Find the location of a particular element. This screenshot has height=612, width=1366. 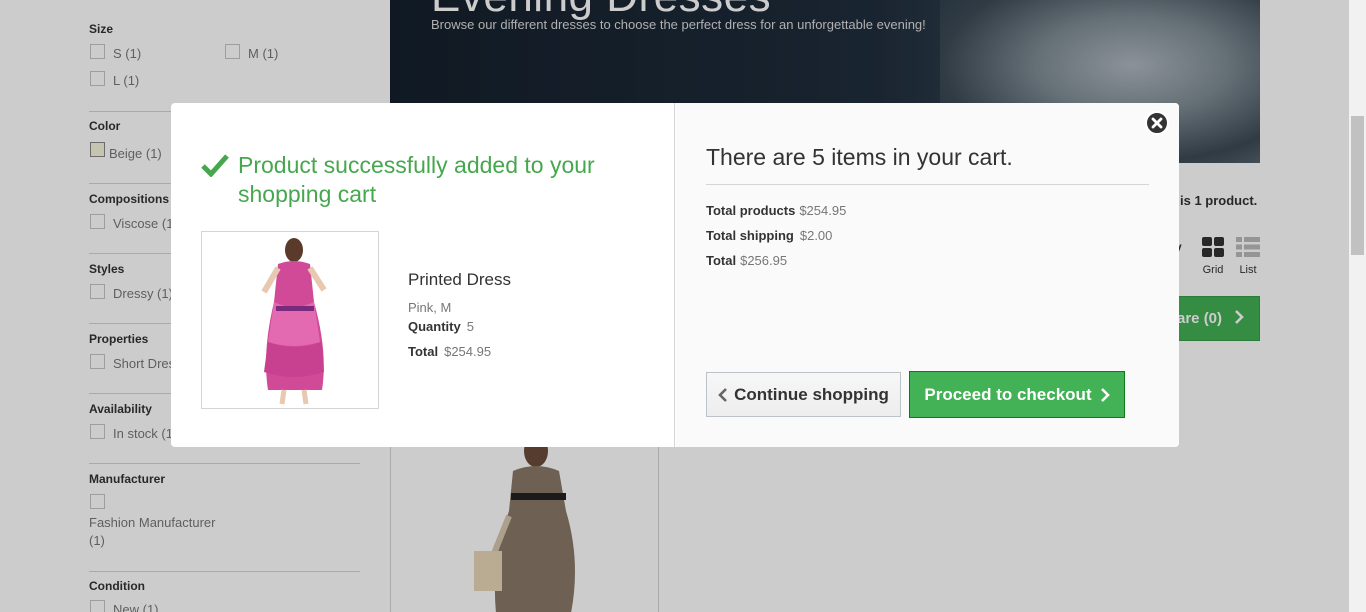

proceed-to-checkout-button: Proceed to checkout is located at coordinates (1017, 394).